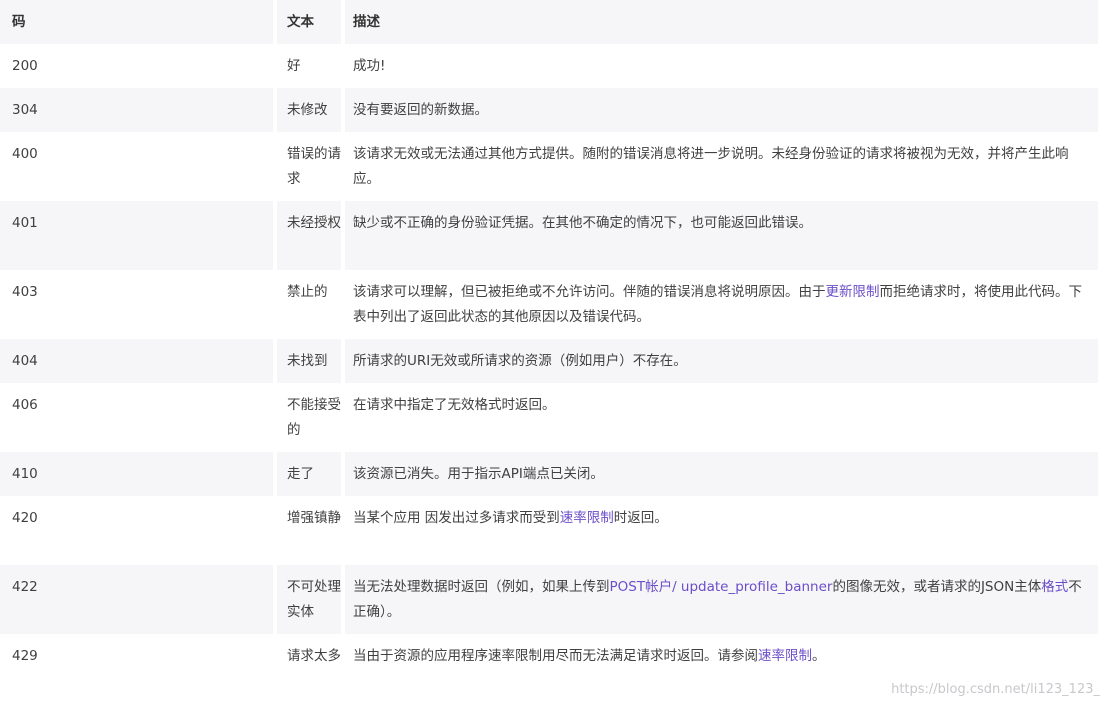  I want to click on watermark: https://blog.csdn.net/li123_123_, so click(995, 689).